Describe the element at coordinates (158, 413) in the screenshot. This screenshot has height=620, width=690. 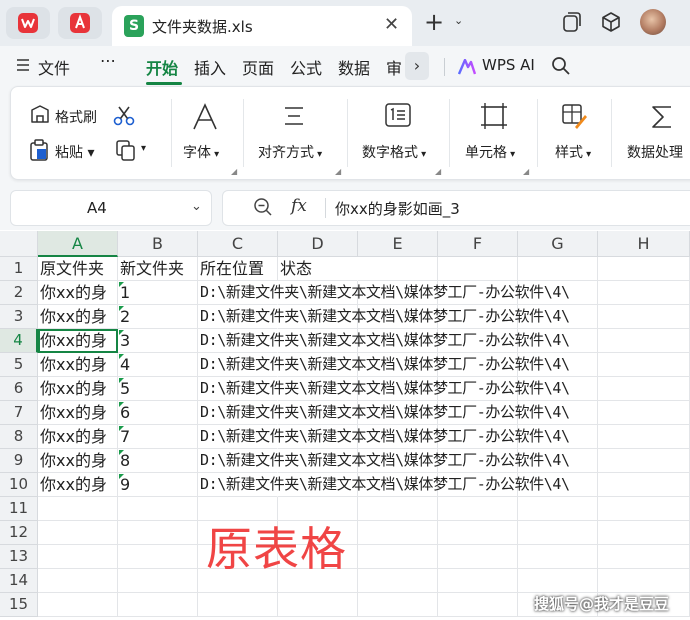
I see `cell-b7: 6` at that location.